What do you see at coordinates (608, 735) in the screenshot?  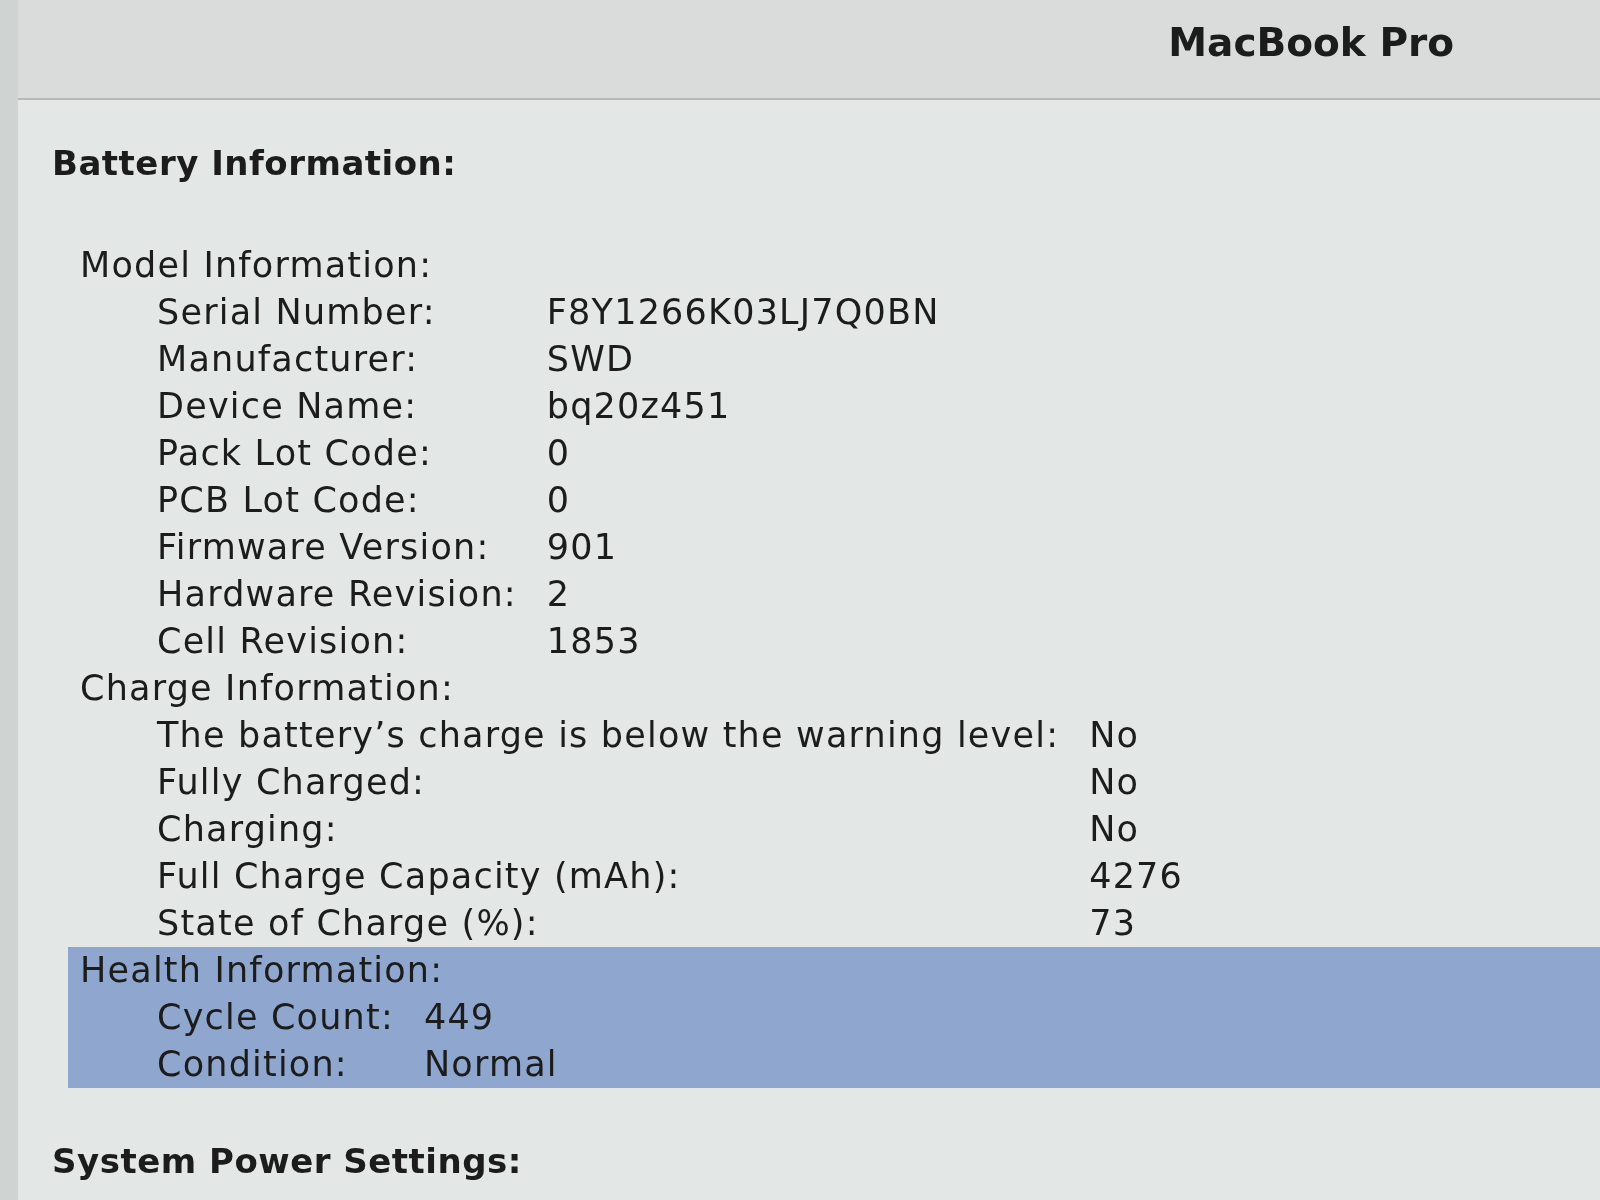 I see `row-label: The battery’s charge is below the warning level:` at bounding box center [608, 735].